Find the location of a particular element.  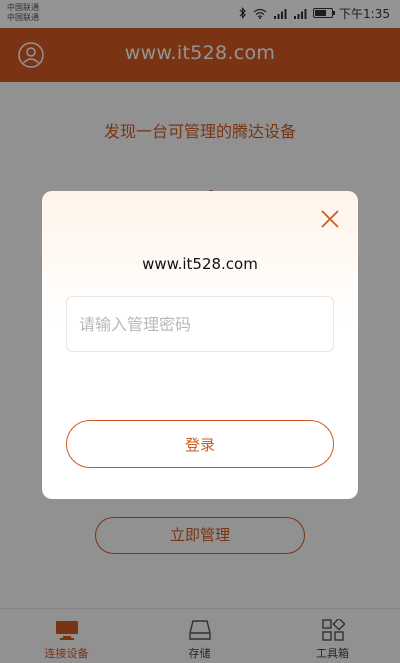

dialog-title: www.it528.com is located at coordinates (200, 264).